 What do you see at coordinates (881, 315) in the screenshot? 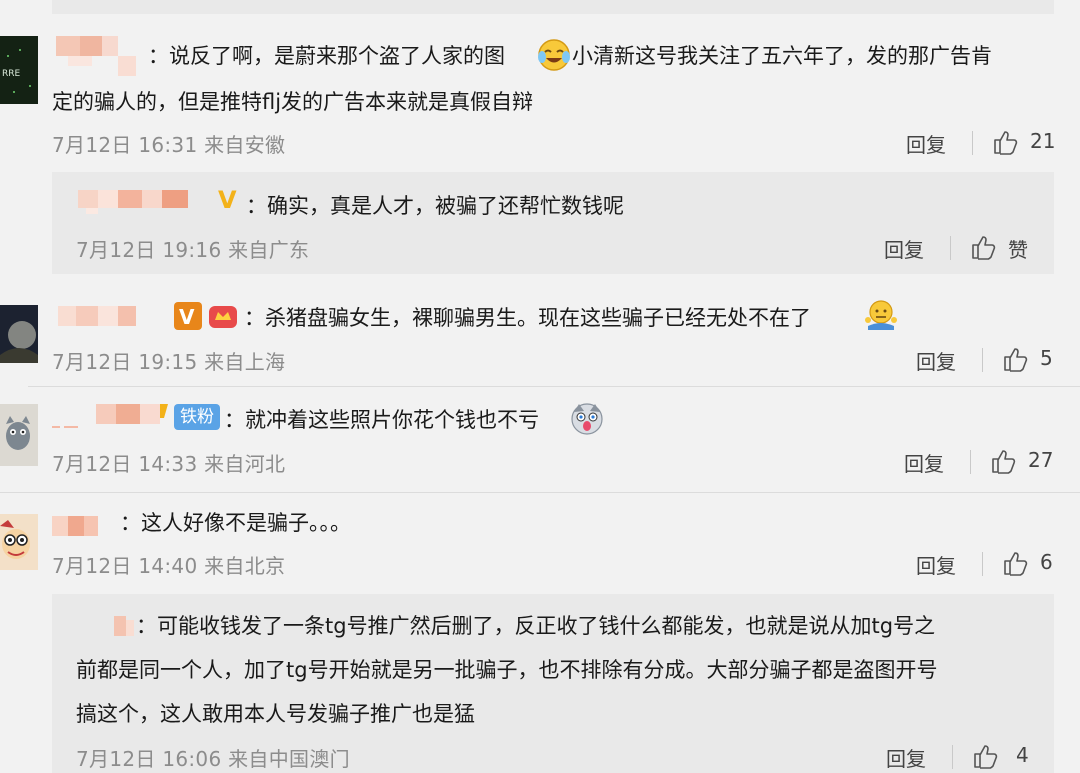
I see `shrug-emoji-icon` at bounding box center [881, 315].